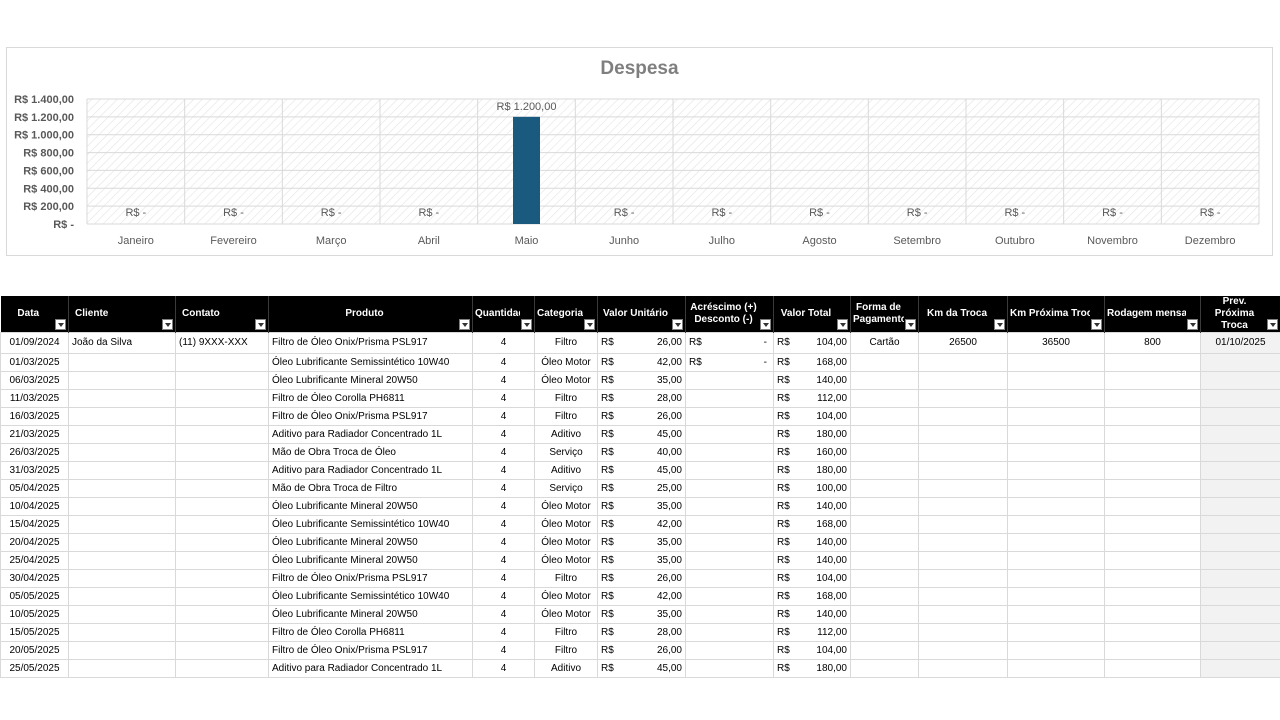 The image size is (1280, 720). I want to click on cell-data: 26/03/2025, so click(34, 452).